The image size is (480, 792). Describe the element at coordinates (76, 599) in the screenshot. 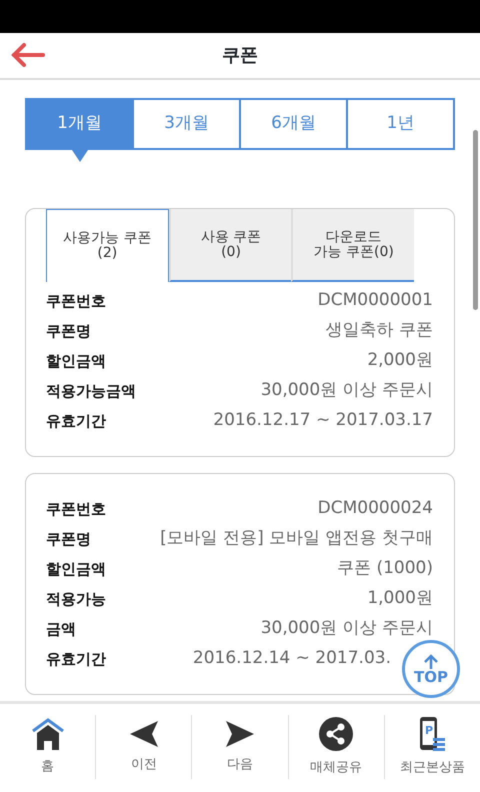

I see `field-label: 적용가능` at that location.